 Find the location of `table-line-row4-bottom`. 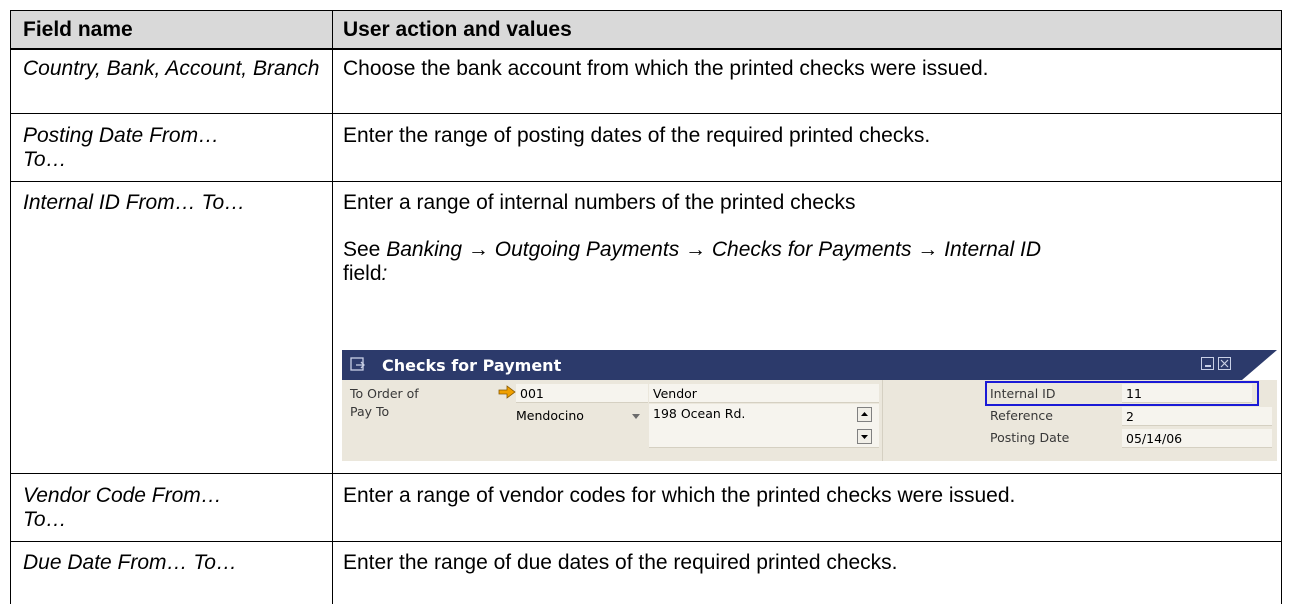

table-line-row4-bottom is located at coordinates (646, 541).